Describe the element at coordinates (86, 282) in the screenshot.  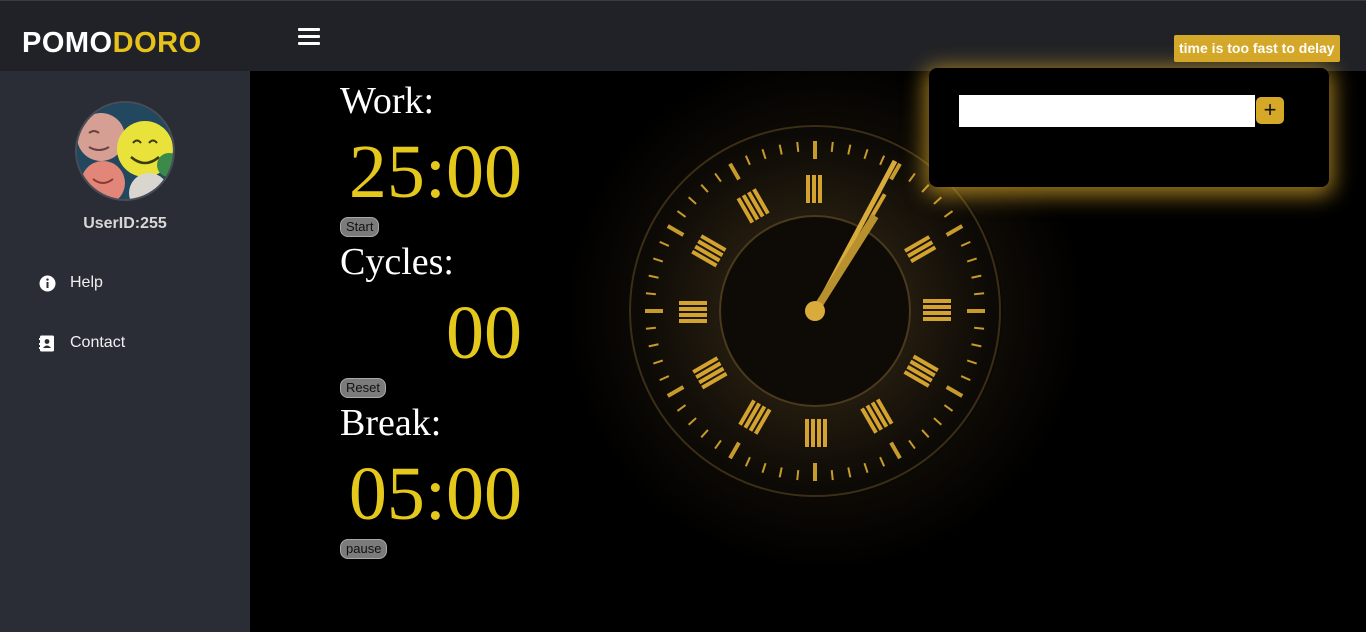
I see `sidebar-item-label: Help` at that location.